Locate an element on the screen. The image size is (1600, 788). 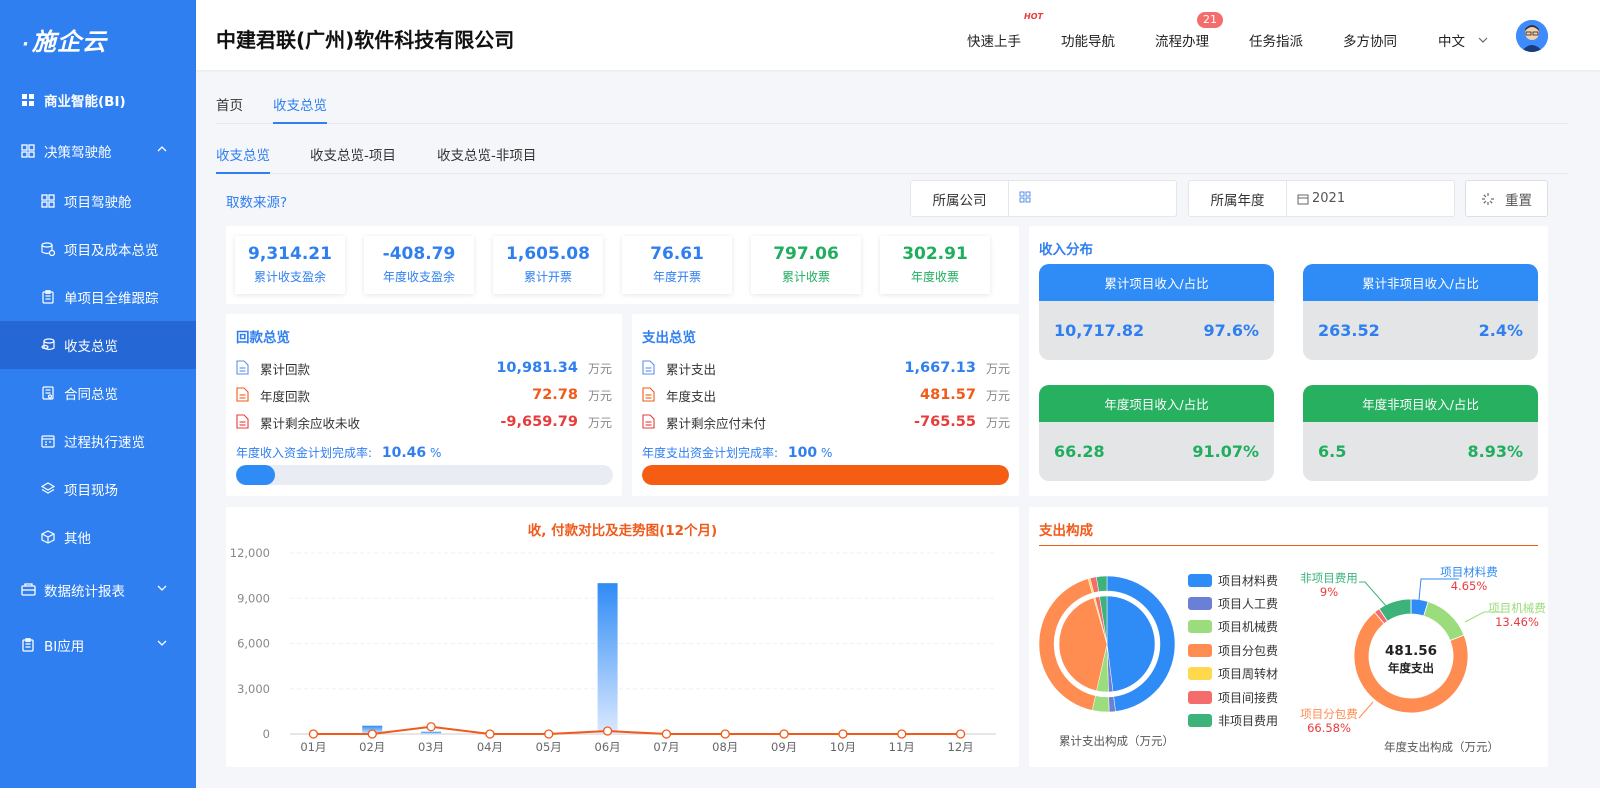
sidebar-item-label: 项目现场 is located at coordinates (91, 491).